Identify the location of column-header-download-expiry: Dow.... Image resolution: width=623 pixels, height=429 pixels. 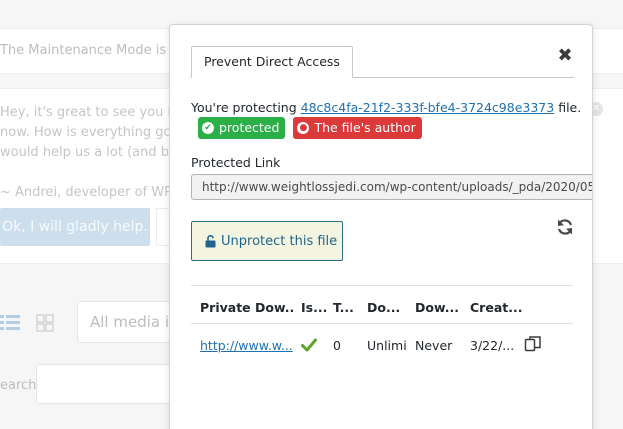
(439, 307).